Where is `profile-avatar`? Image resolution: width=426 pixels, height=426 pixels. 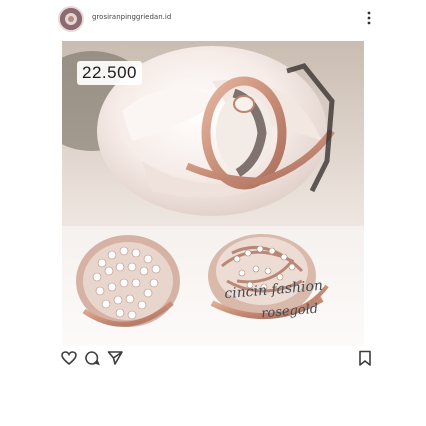 profile-avatar is located at coordinates (71, 19).